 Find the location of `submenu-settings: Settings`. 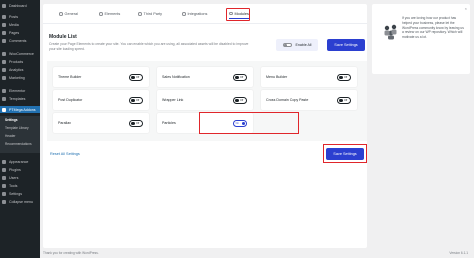

submenu-settings: Settings is located at coordinates (11, 120).